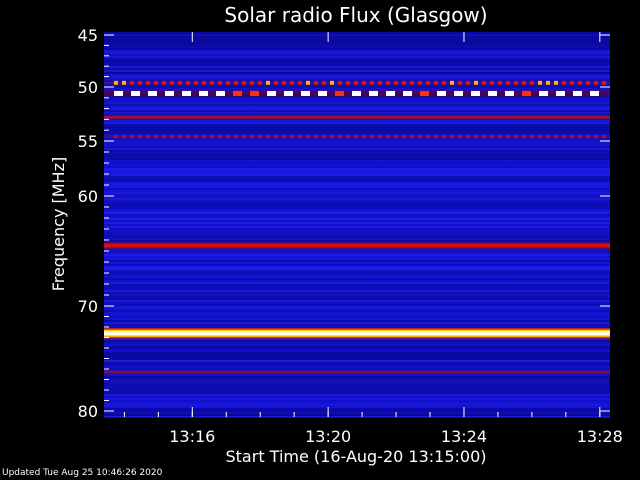  I want to click on x-axis-label: Start Time (16-Aug-20 13:15:00), so click(356, 456).